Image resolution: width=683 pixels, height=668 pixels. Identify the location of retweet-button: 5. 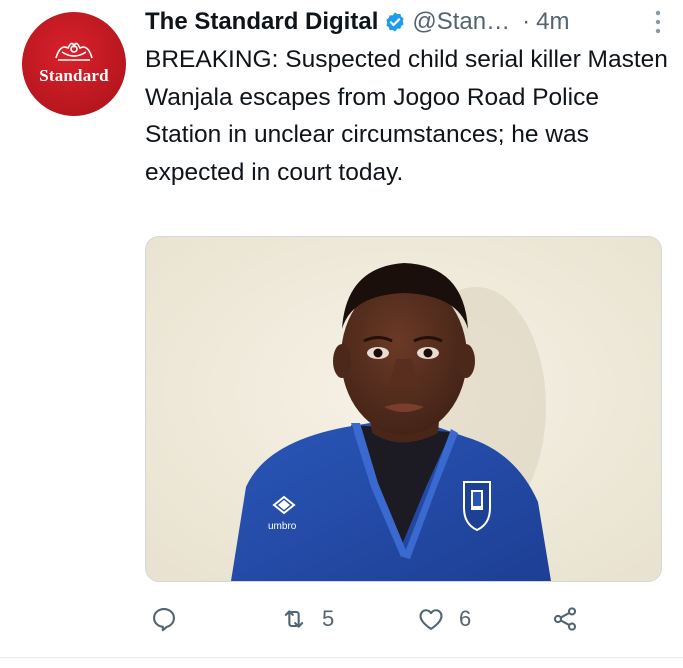
(307, 619).